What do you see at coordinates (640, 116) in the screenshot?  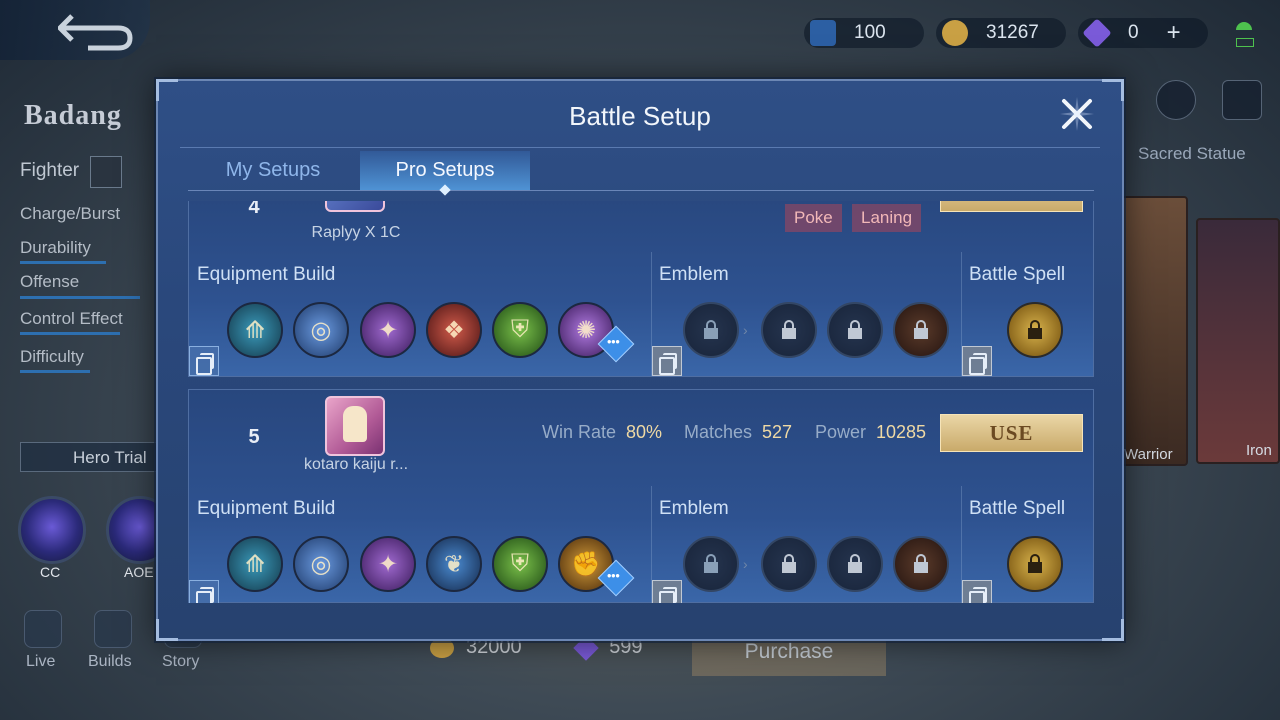 I see `dialog-title: Battle Setup` at bounding box center [640, 116].